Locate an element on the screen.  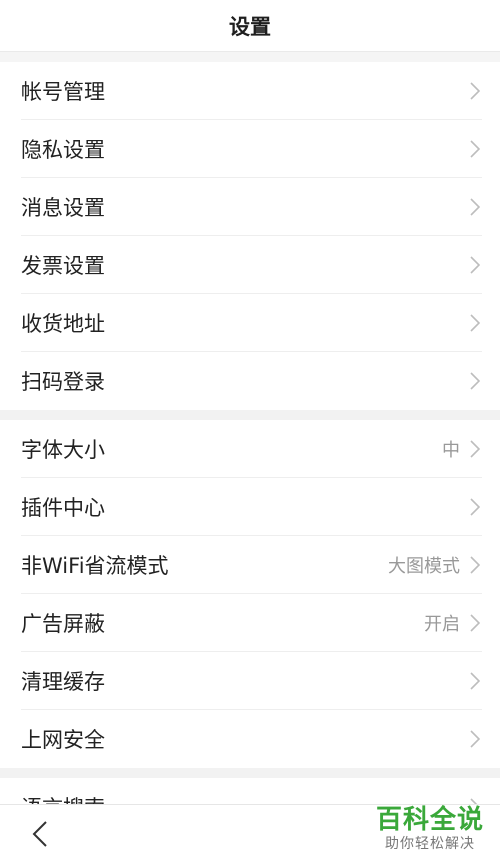
settings-item-label: 广告屏蔽 is located at coordinates (63, 624).